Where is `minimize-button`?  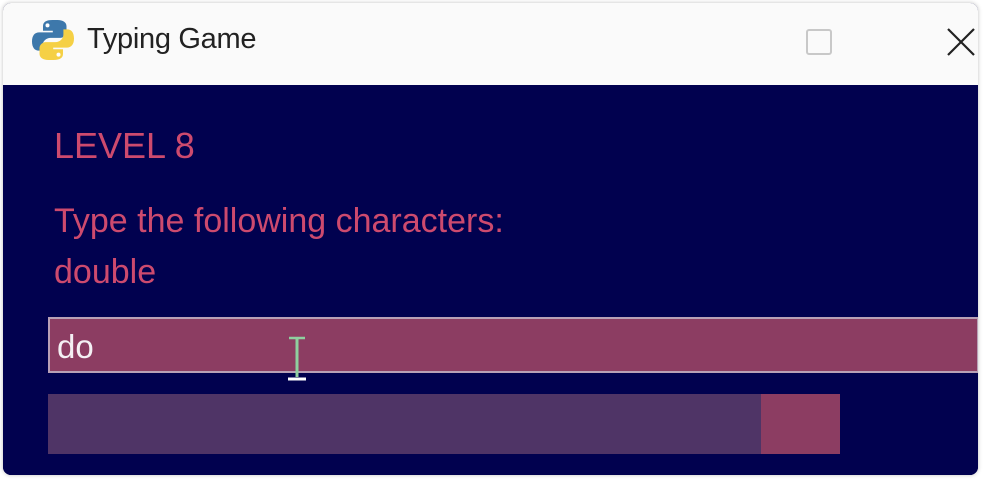
minimize-button is located at coordinates (687, 42).